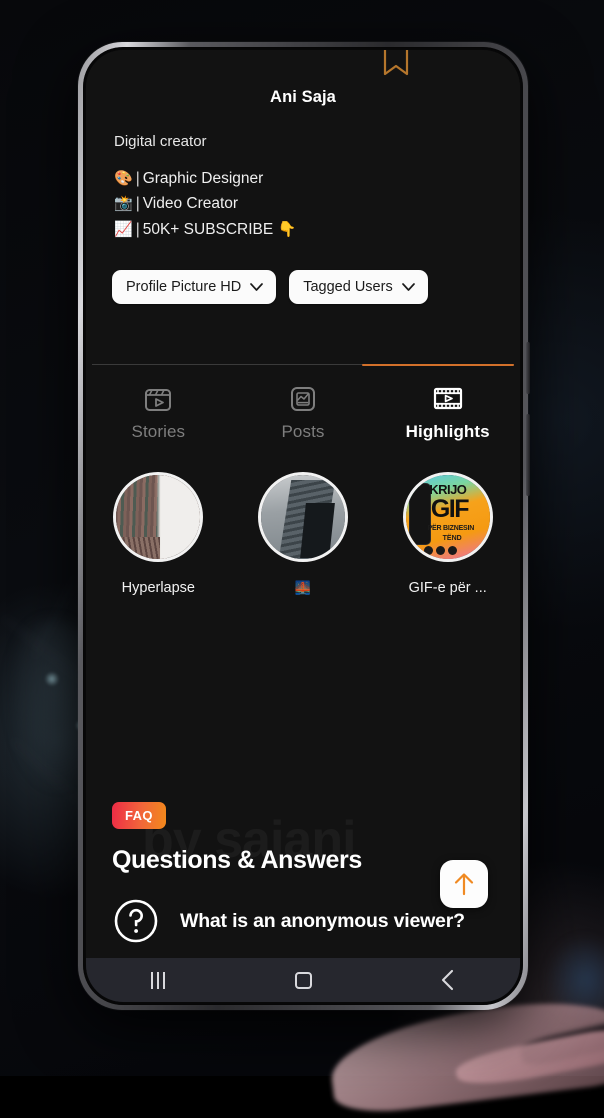 Image resolution: width=604 pixels, height=1118 pixels. What do you see at coordinates (303, 128) in the screenshot?
I see `profile-subtitle: Digital creator` at bounding box center [303, 128].